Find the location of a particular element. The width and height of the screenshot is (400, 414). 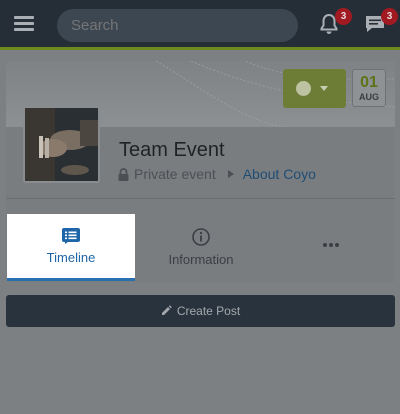

notifications-badge: 3 is located at coordinates (343, 16).